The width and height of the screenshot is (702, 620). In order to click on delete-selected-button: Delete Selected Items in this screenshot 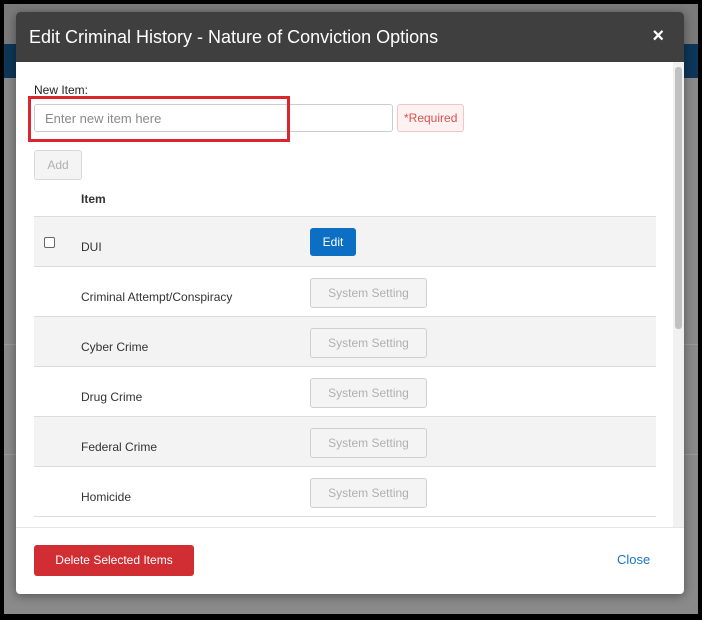, I will do `click(114, 560)`.